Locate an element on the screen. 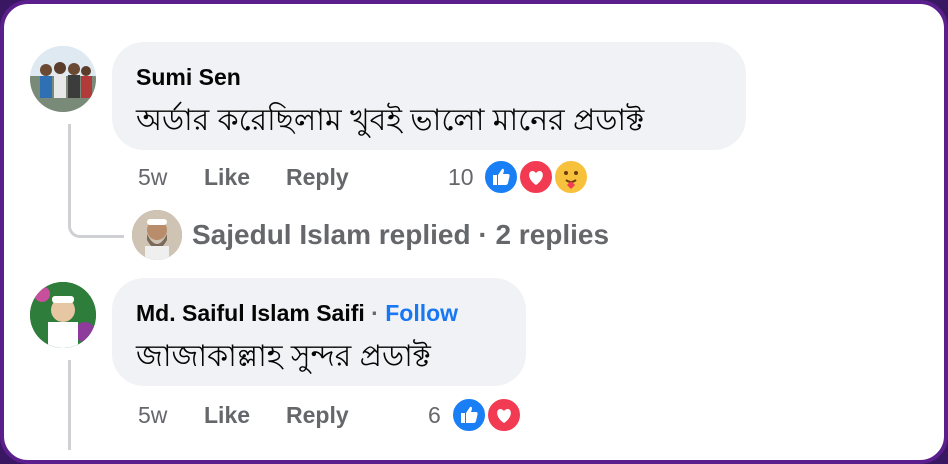 This screenshot has height=464, width=948. care-icon is located at coordinates (571, 177).